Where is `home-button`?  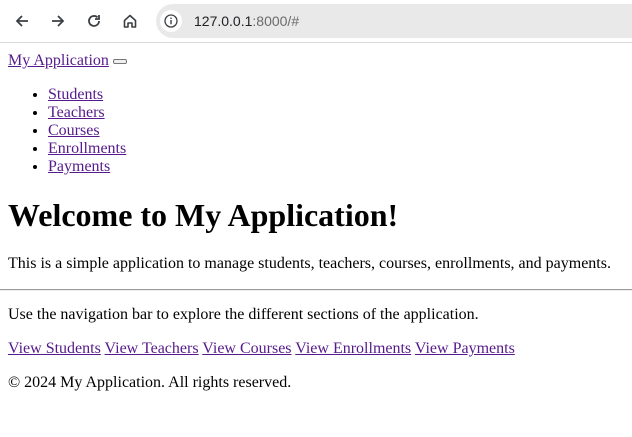 home-button is located at coordinates (130, 21).